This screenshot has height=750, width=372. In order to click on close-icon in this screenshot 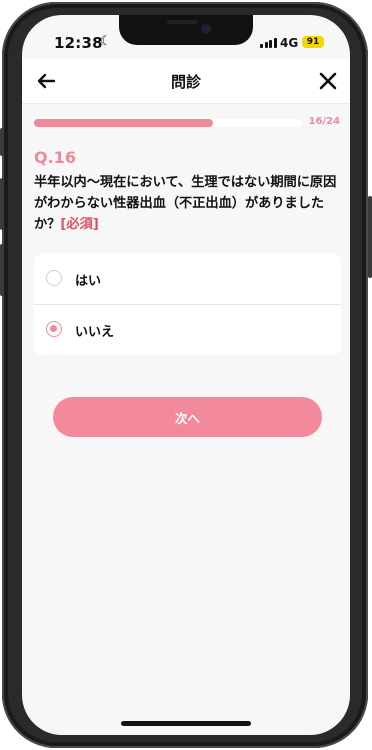, I will do `click(328, 81)`.